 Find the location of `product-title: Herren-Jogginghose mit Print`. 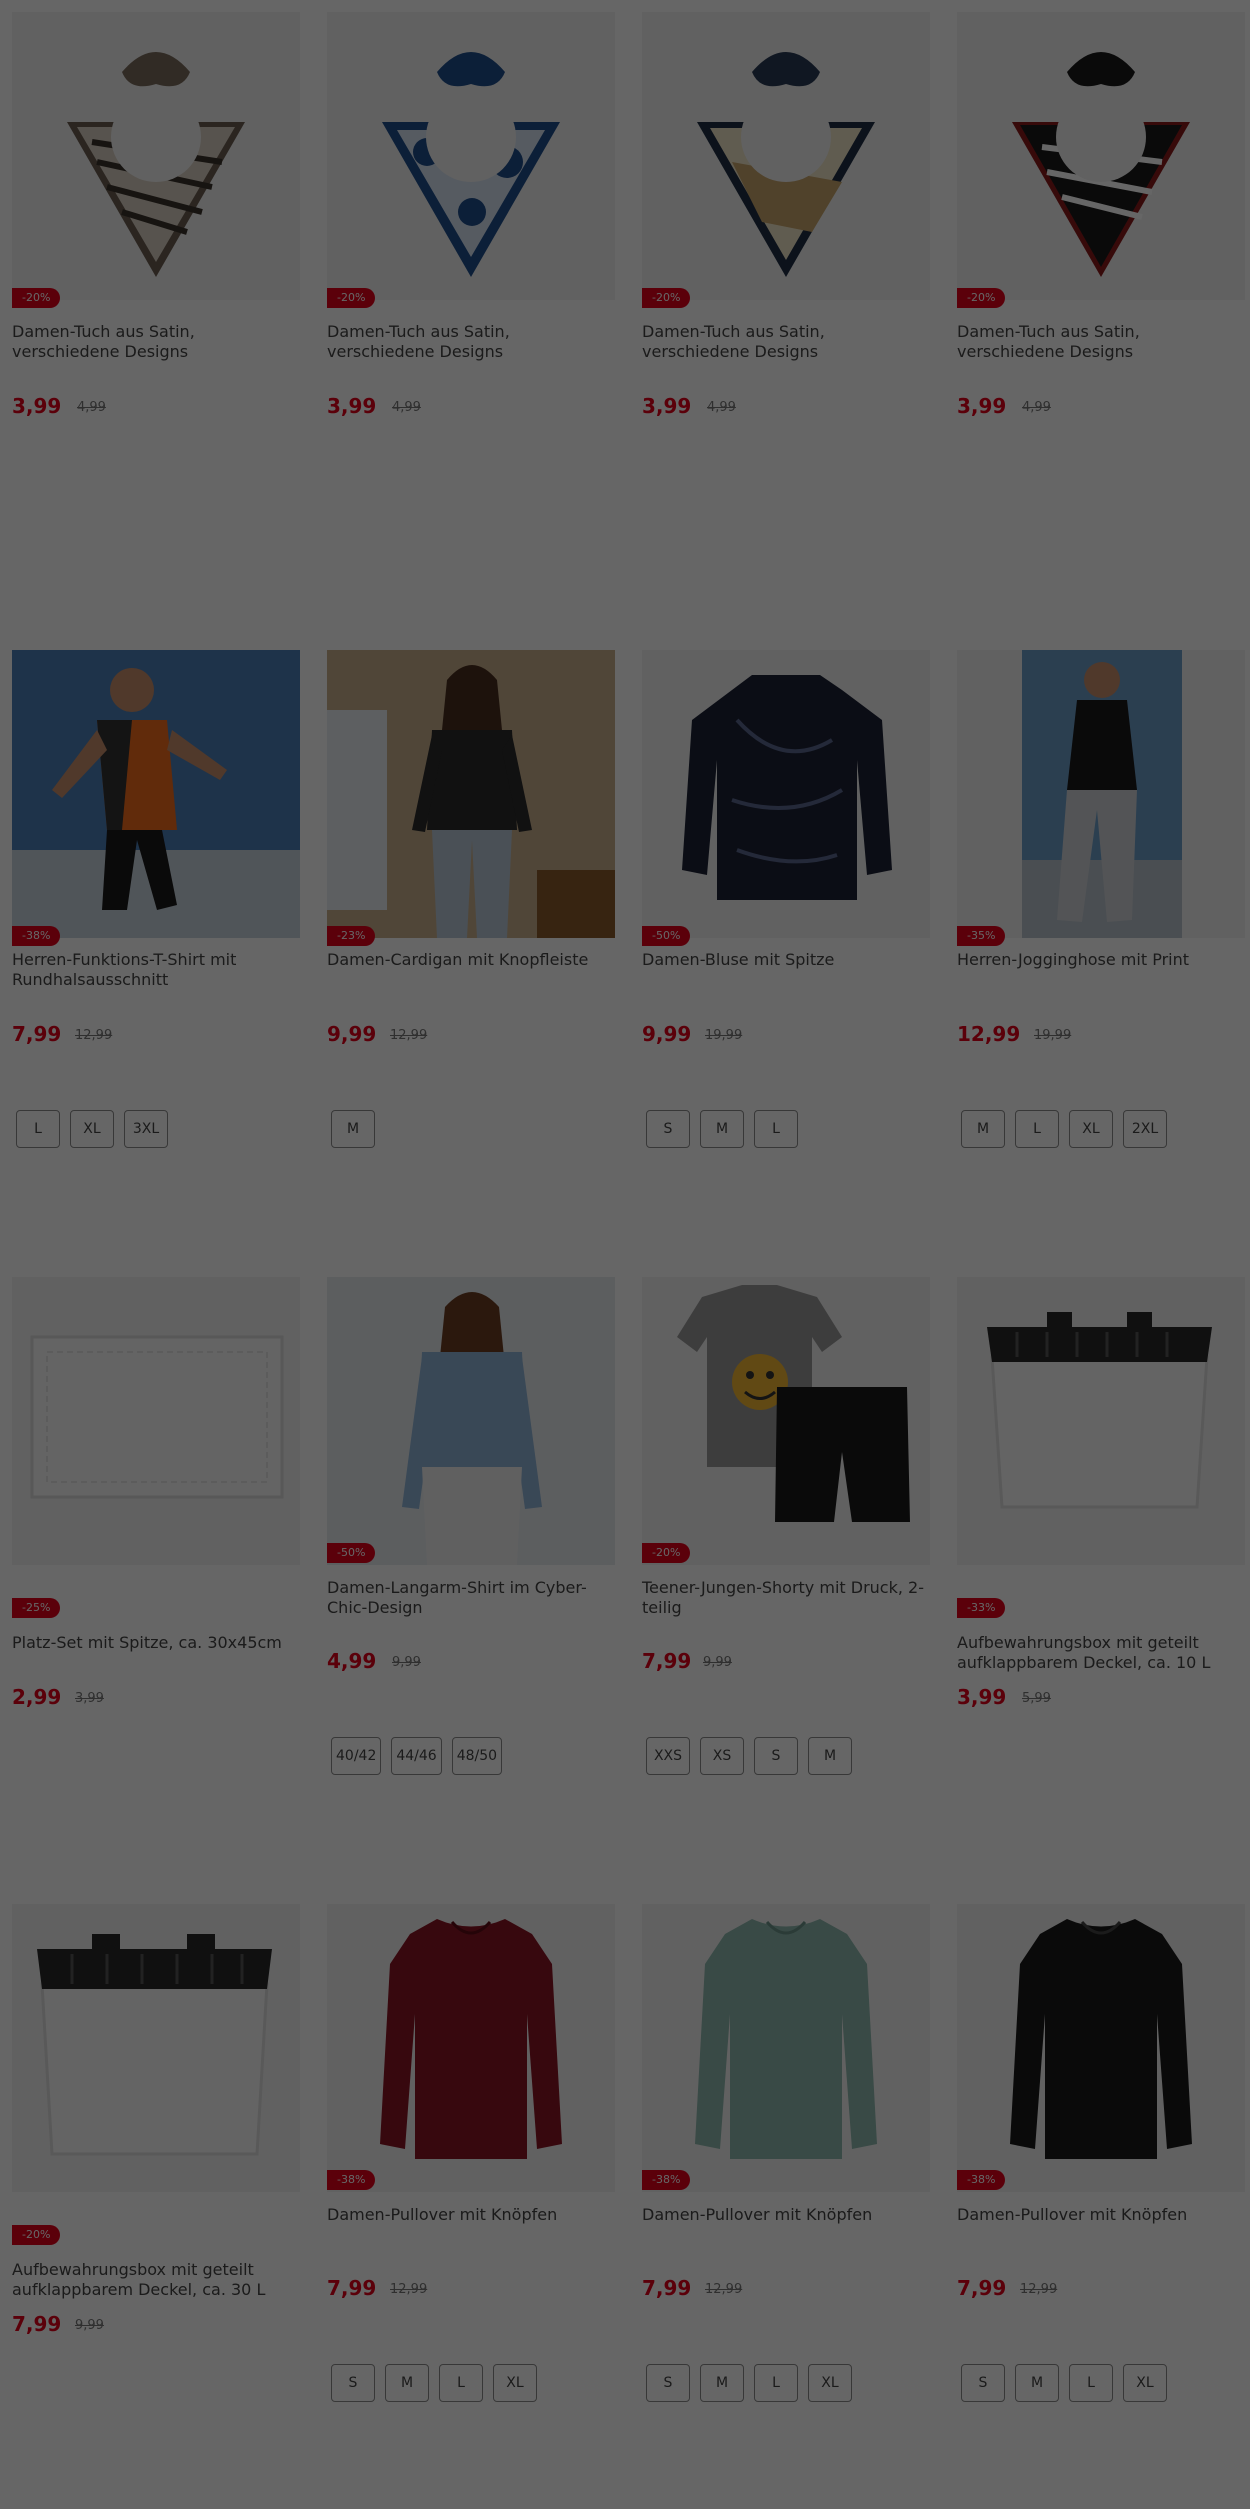

product-title: Herren-Jogginghose mit Print is located at coordinates (1101, 960).